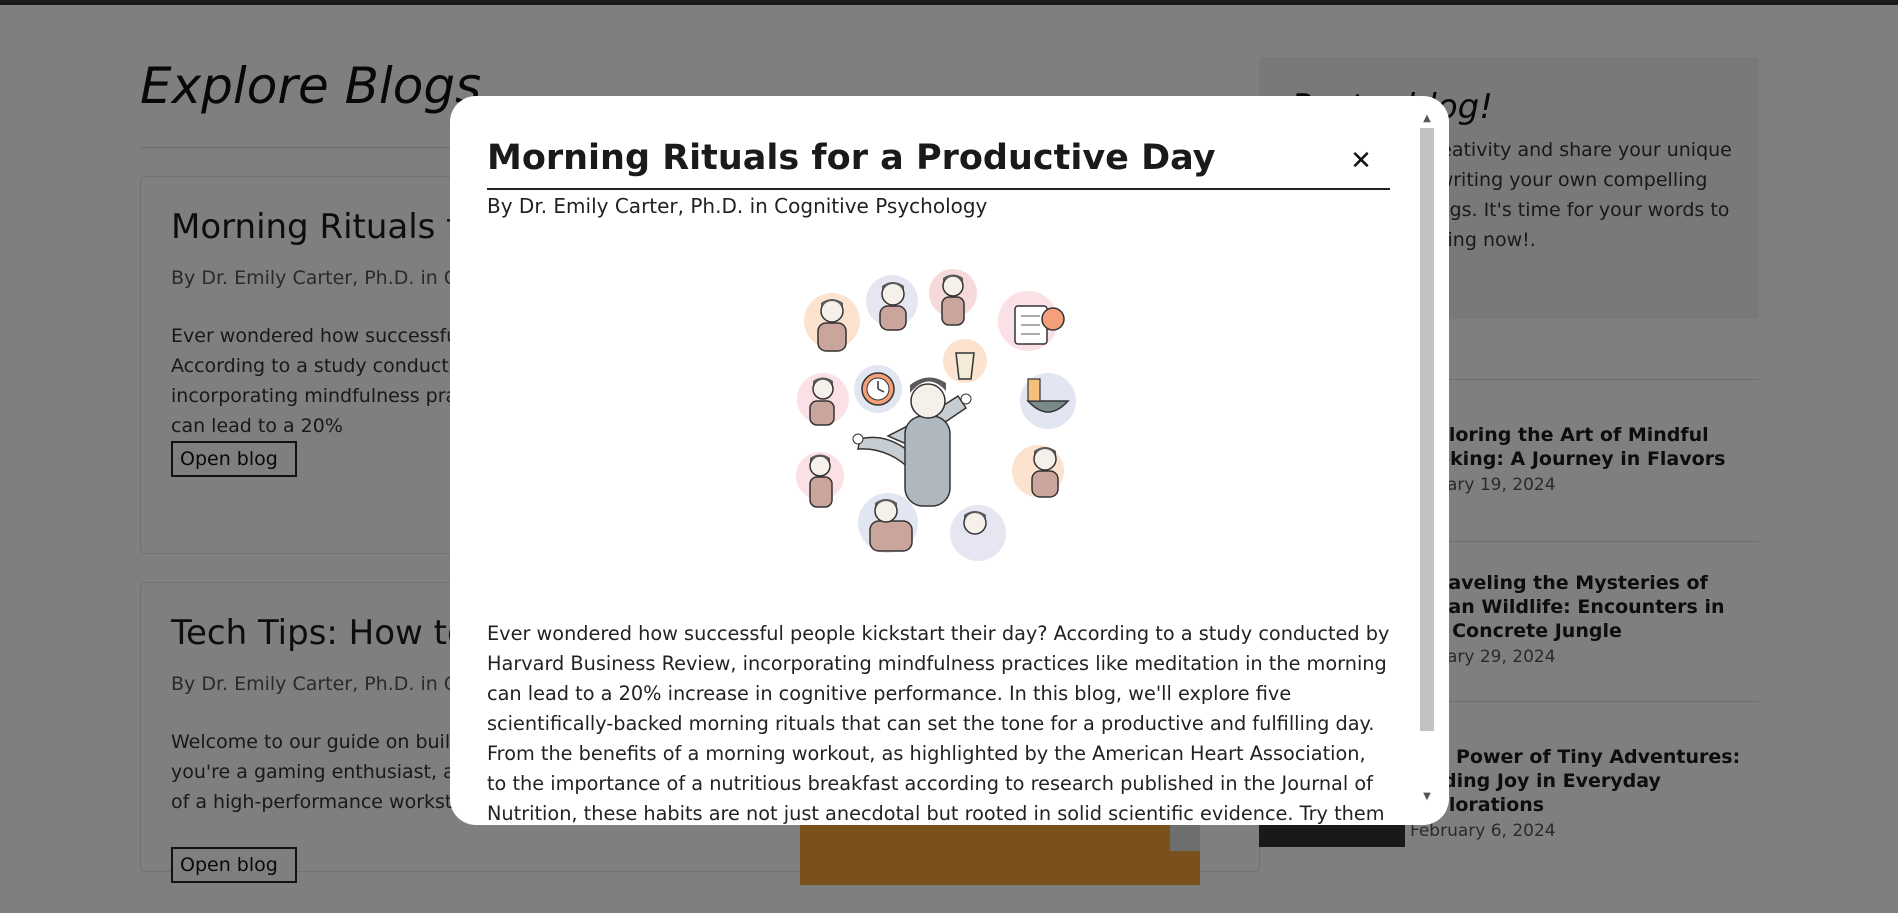 Image resolution: width=1898 pixels, height=913 pixels. I want to click on morning-routine-illustration, so click(936, 415).